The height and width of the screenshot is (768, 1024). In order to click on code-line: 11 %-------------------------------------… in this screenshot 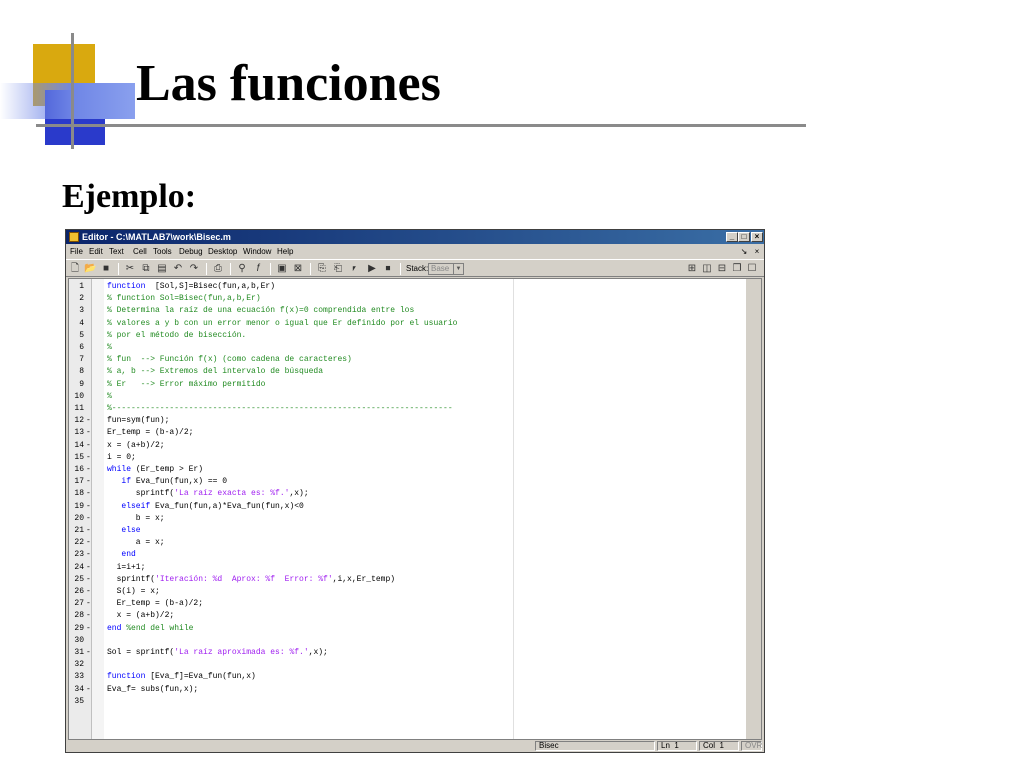, I will do `click(399, 409)`.